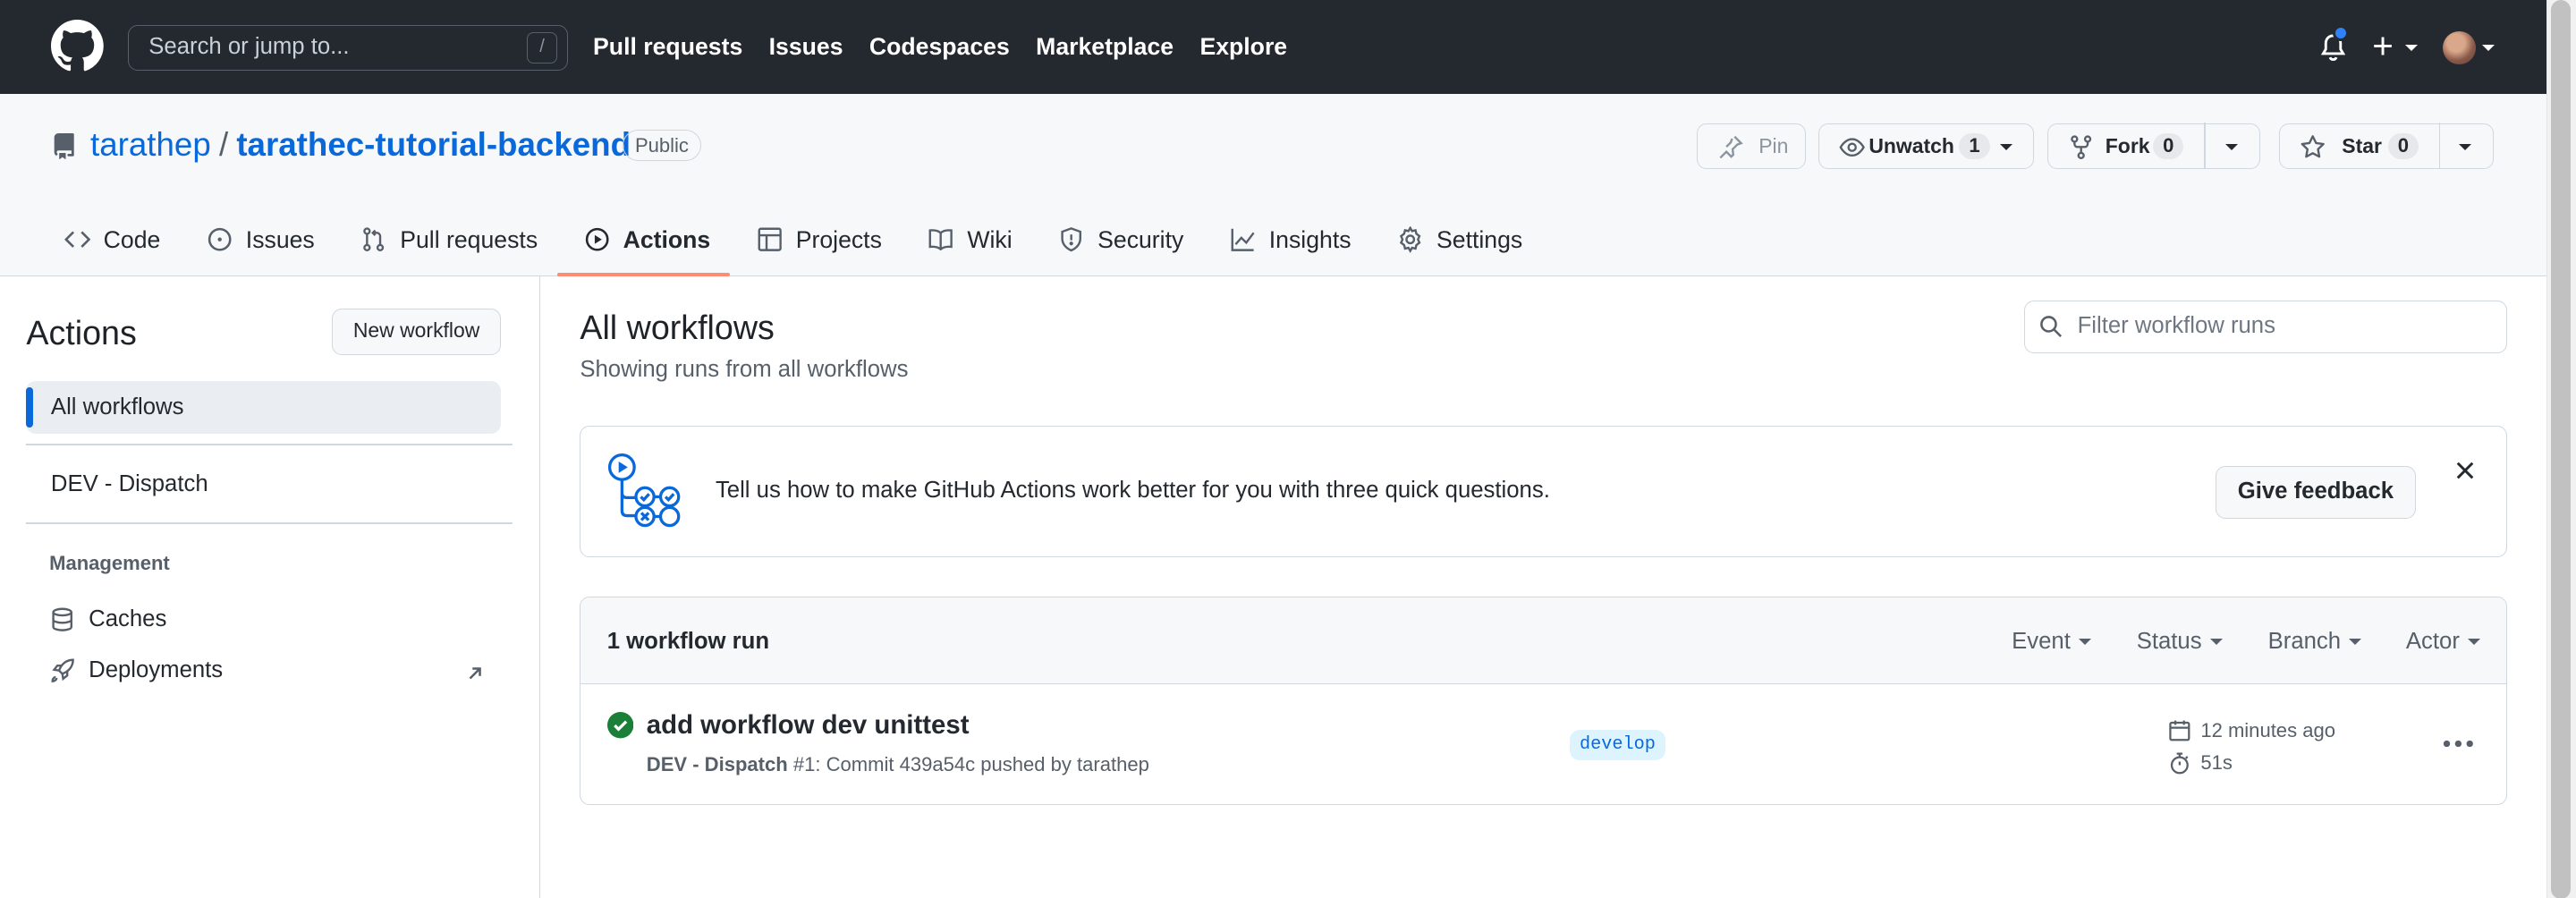  I want to click on nav-explore: Explore, so click(1243, 47).